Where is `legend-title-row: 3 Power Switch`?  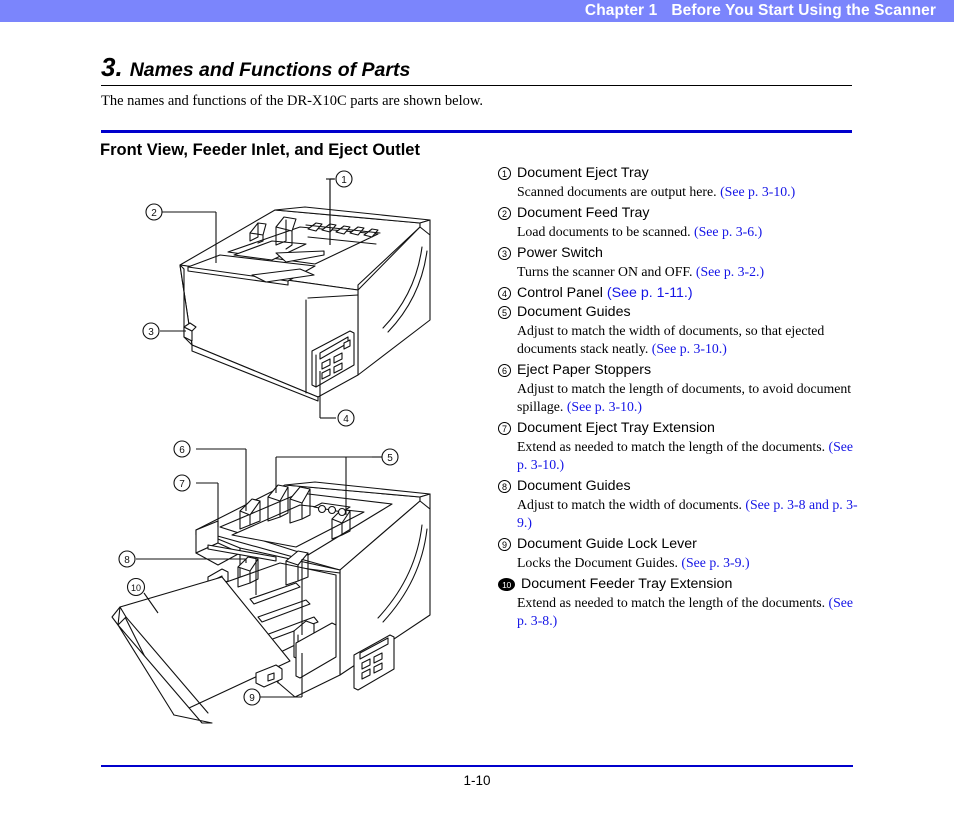 legend-title-row: 3 Power Switch is located at coordinates (678, 253).